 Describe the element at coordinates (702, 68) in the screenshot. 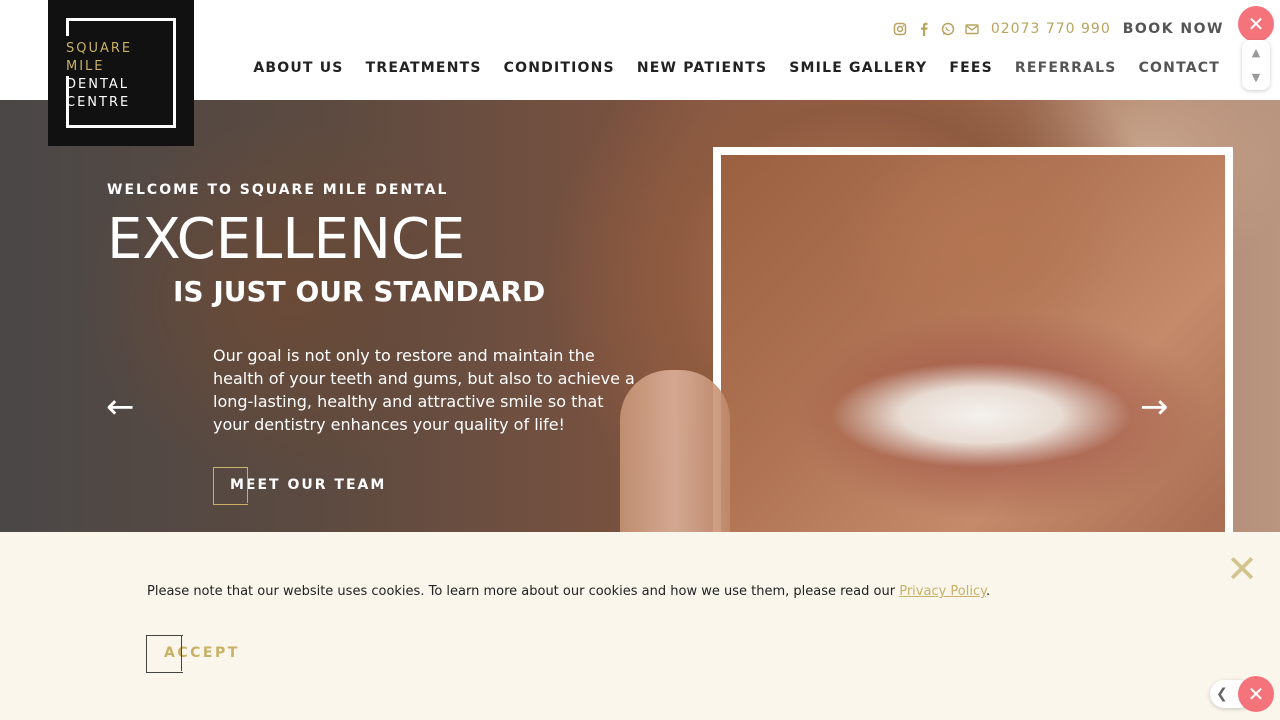

I see `nav-new-patients: NEW PATIENTS` at that location.